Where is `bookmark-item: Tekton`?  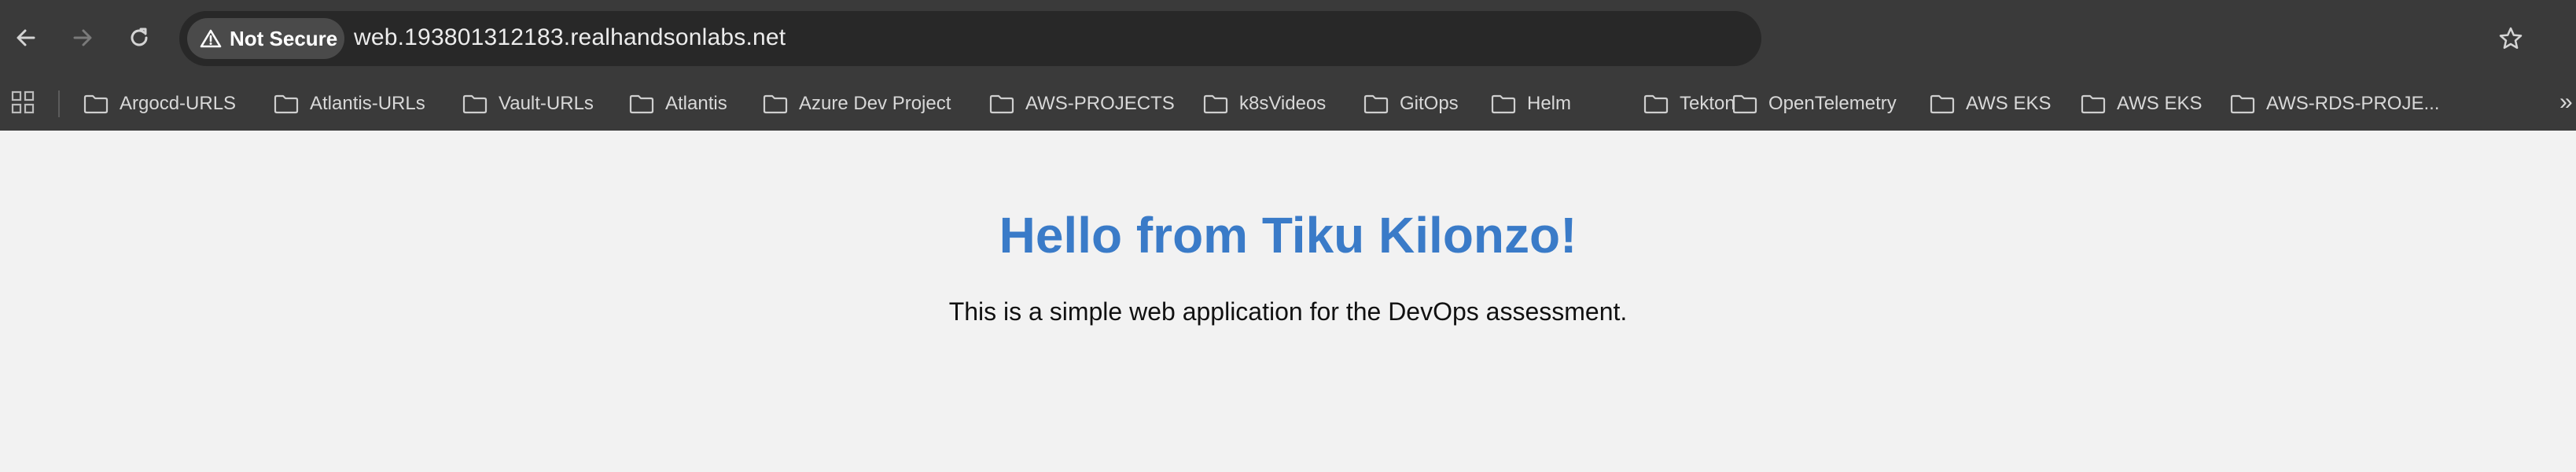 bookmark-item: Tekton is located at coordinates (1689, 104).